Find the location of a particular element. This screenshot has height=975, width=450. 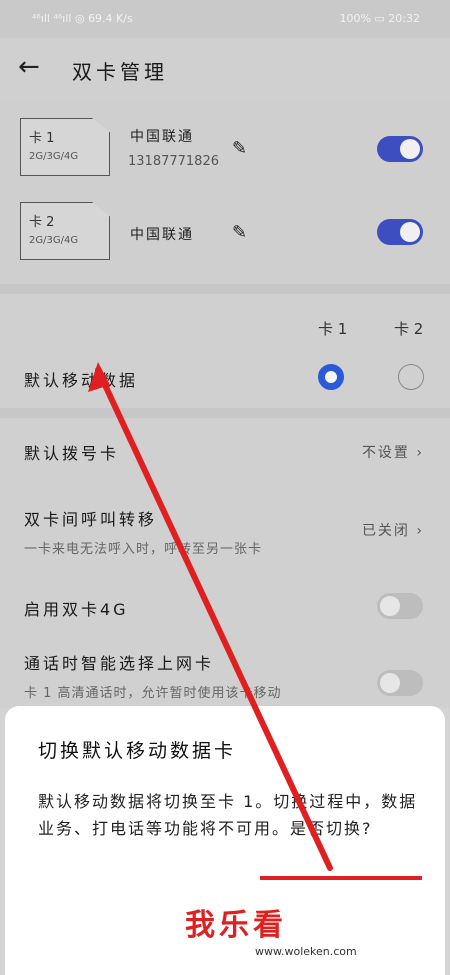

column-label-sim1: 卡 1 is located at coordinates (333, 329).